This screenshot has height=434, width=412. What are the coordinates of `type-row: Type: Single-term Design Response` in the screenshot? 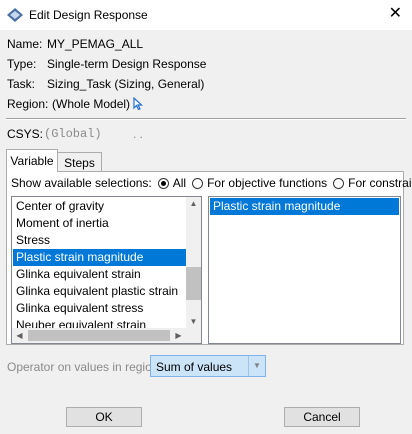 It's located at (106, 64).